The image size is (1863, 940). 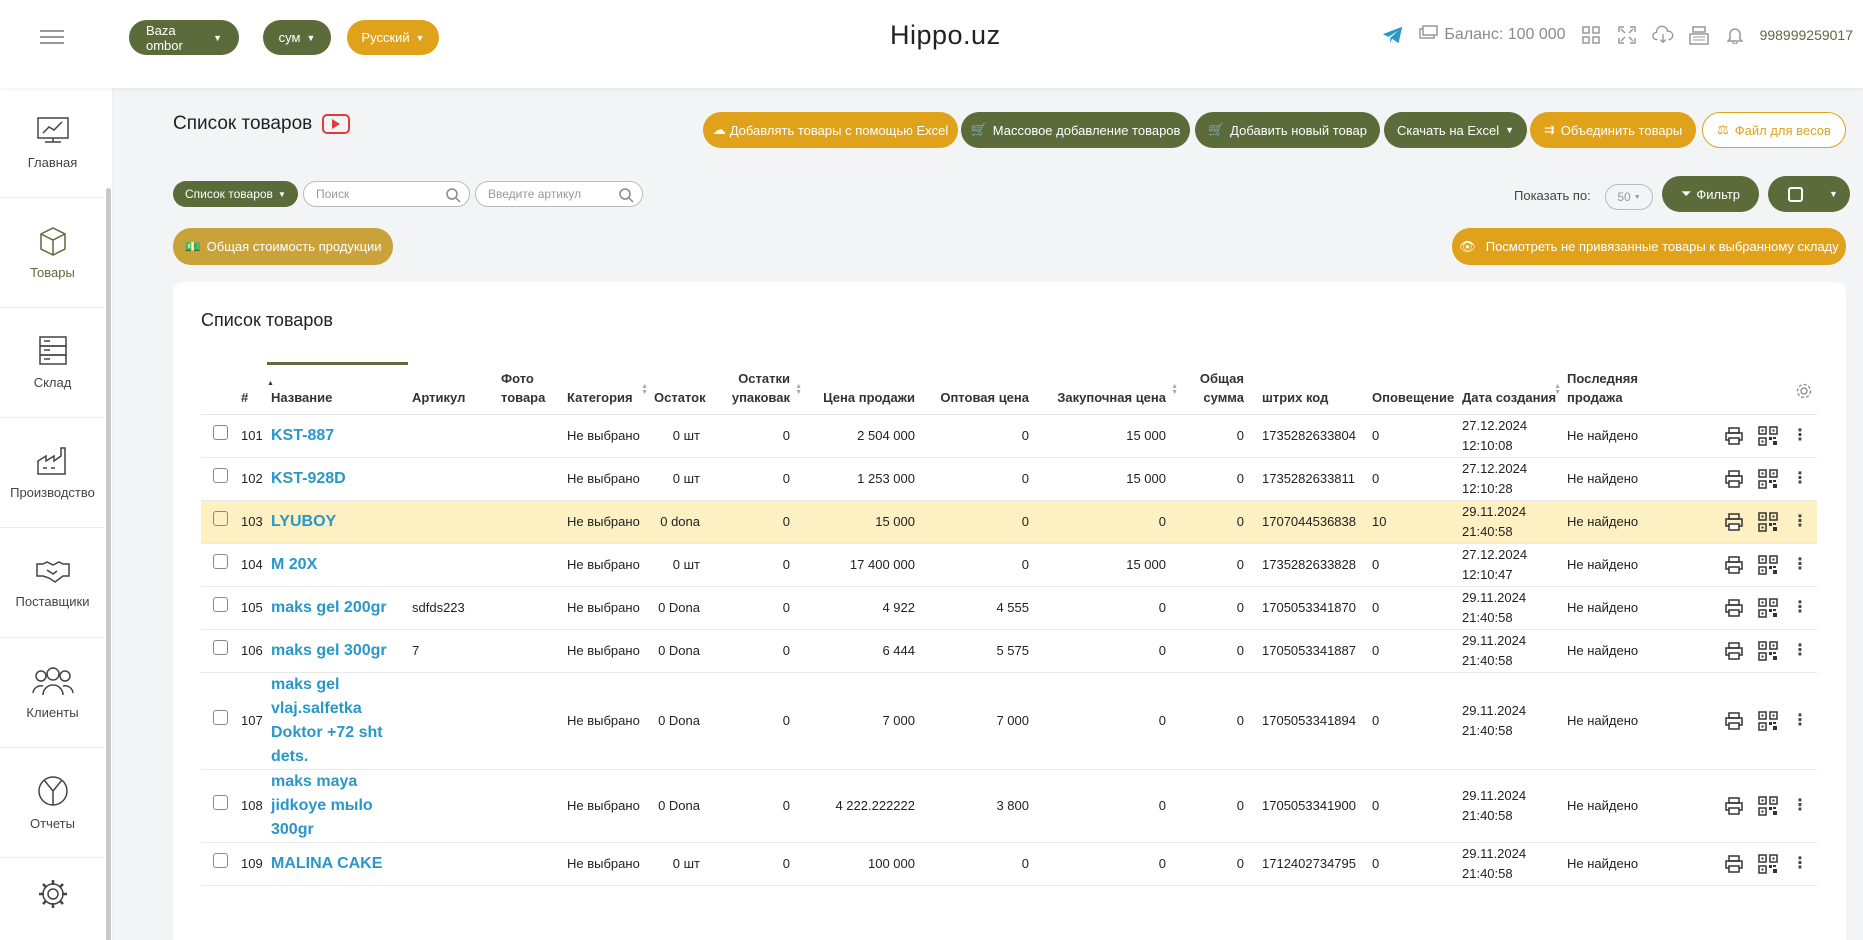 What do you see at coordinates (297, 37) in the screenshot?
I see `currency-select: сум ▼` at bounding box center [297, 37].